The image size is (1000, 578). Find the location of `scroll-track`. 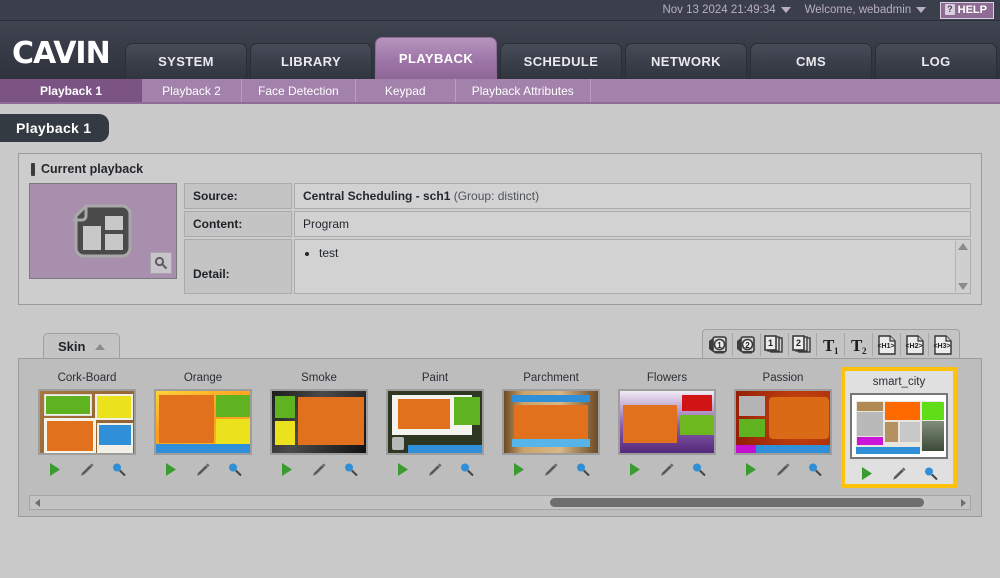

scroll-track is located at coordinates (500, 502).